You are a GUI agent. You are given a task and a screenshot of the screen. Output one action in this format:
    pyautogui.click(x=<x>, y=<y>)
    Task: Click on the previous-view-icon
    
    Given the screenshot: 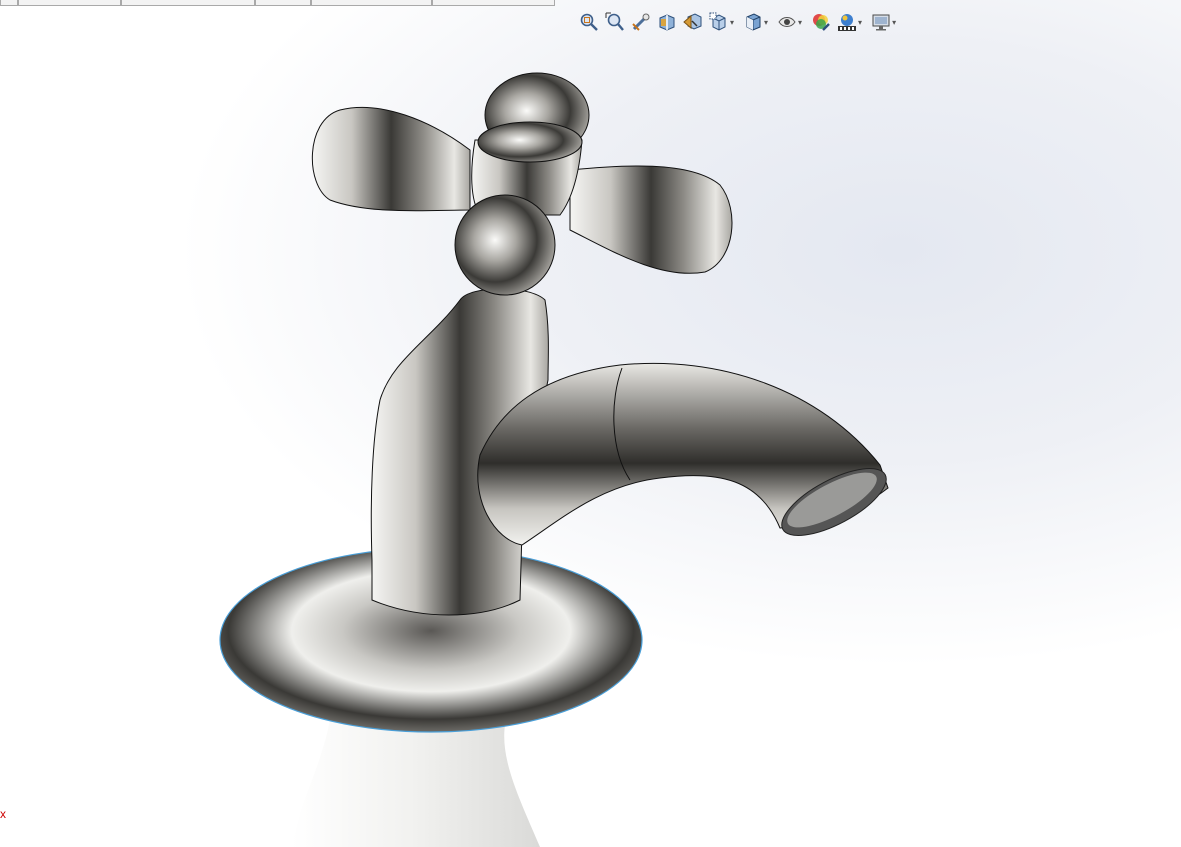 What is the action you would take?
    pyautogui.click(x=641, y=22)
    